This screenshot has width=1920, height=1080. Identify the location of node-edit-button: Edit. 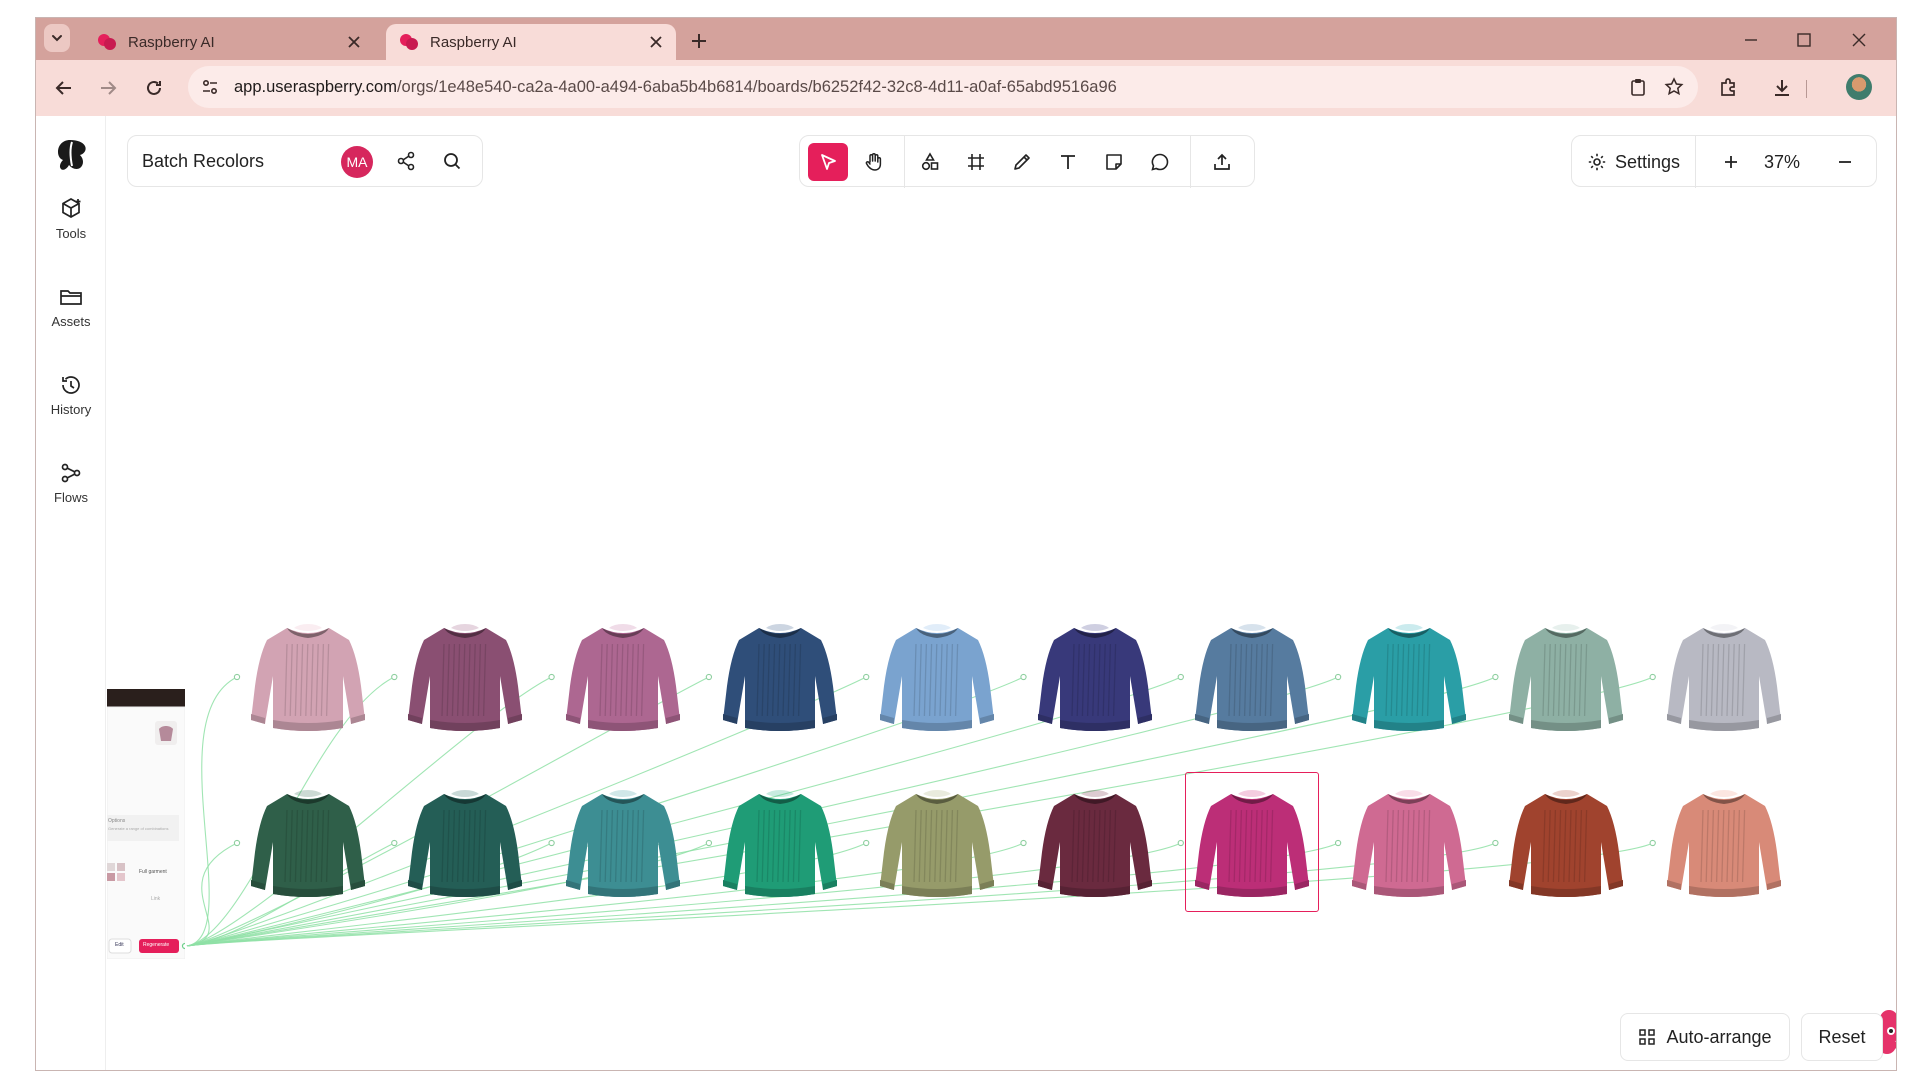
(119, 945).